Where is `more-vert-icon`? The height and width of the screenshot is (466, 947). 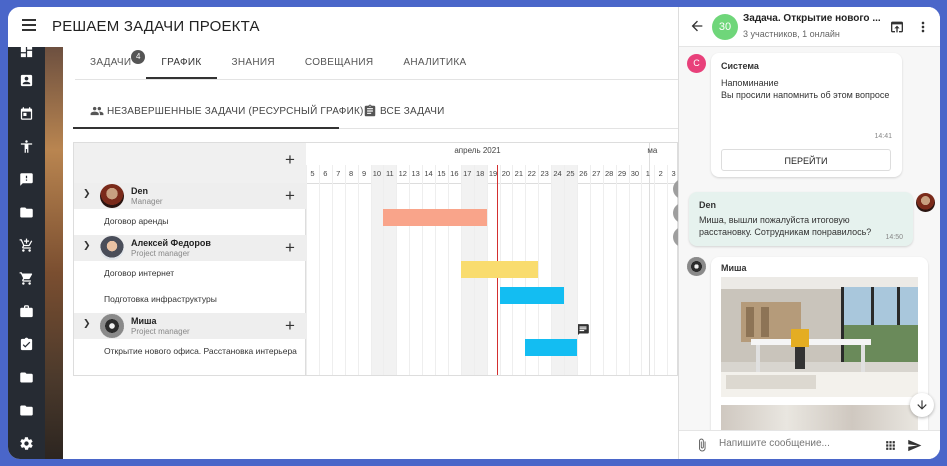
more-vert-icon is located at coordinates (923, 27).